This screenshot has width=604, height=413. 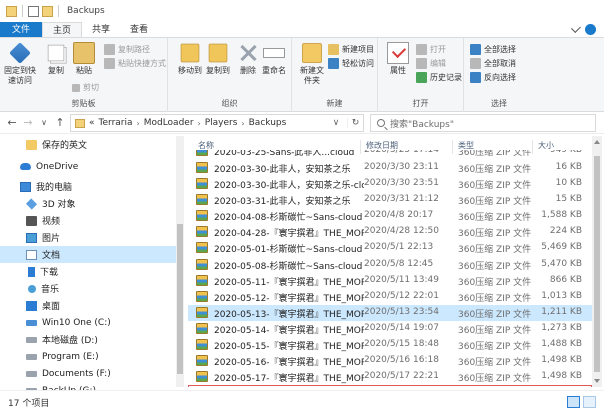 I want to click on file-list-scrollbar, so click(x=597, y=261).